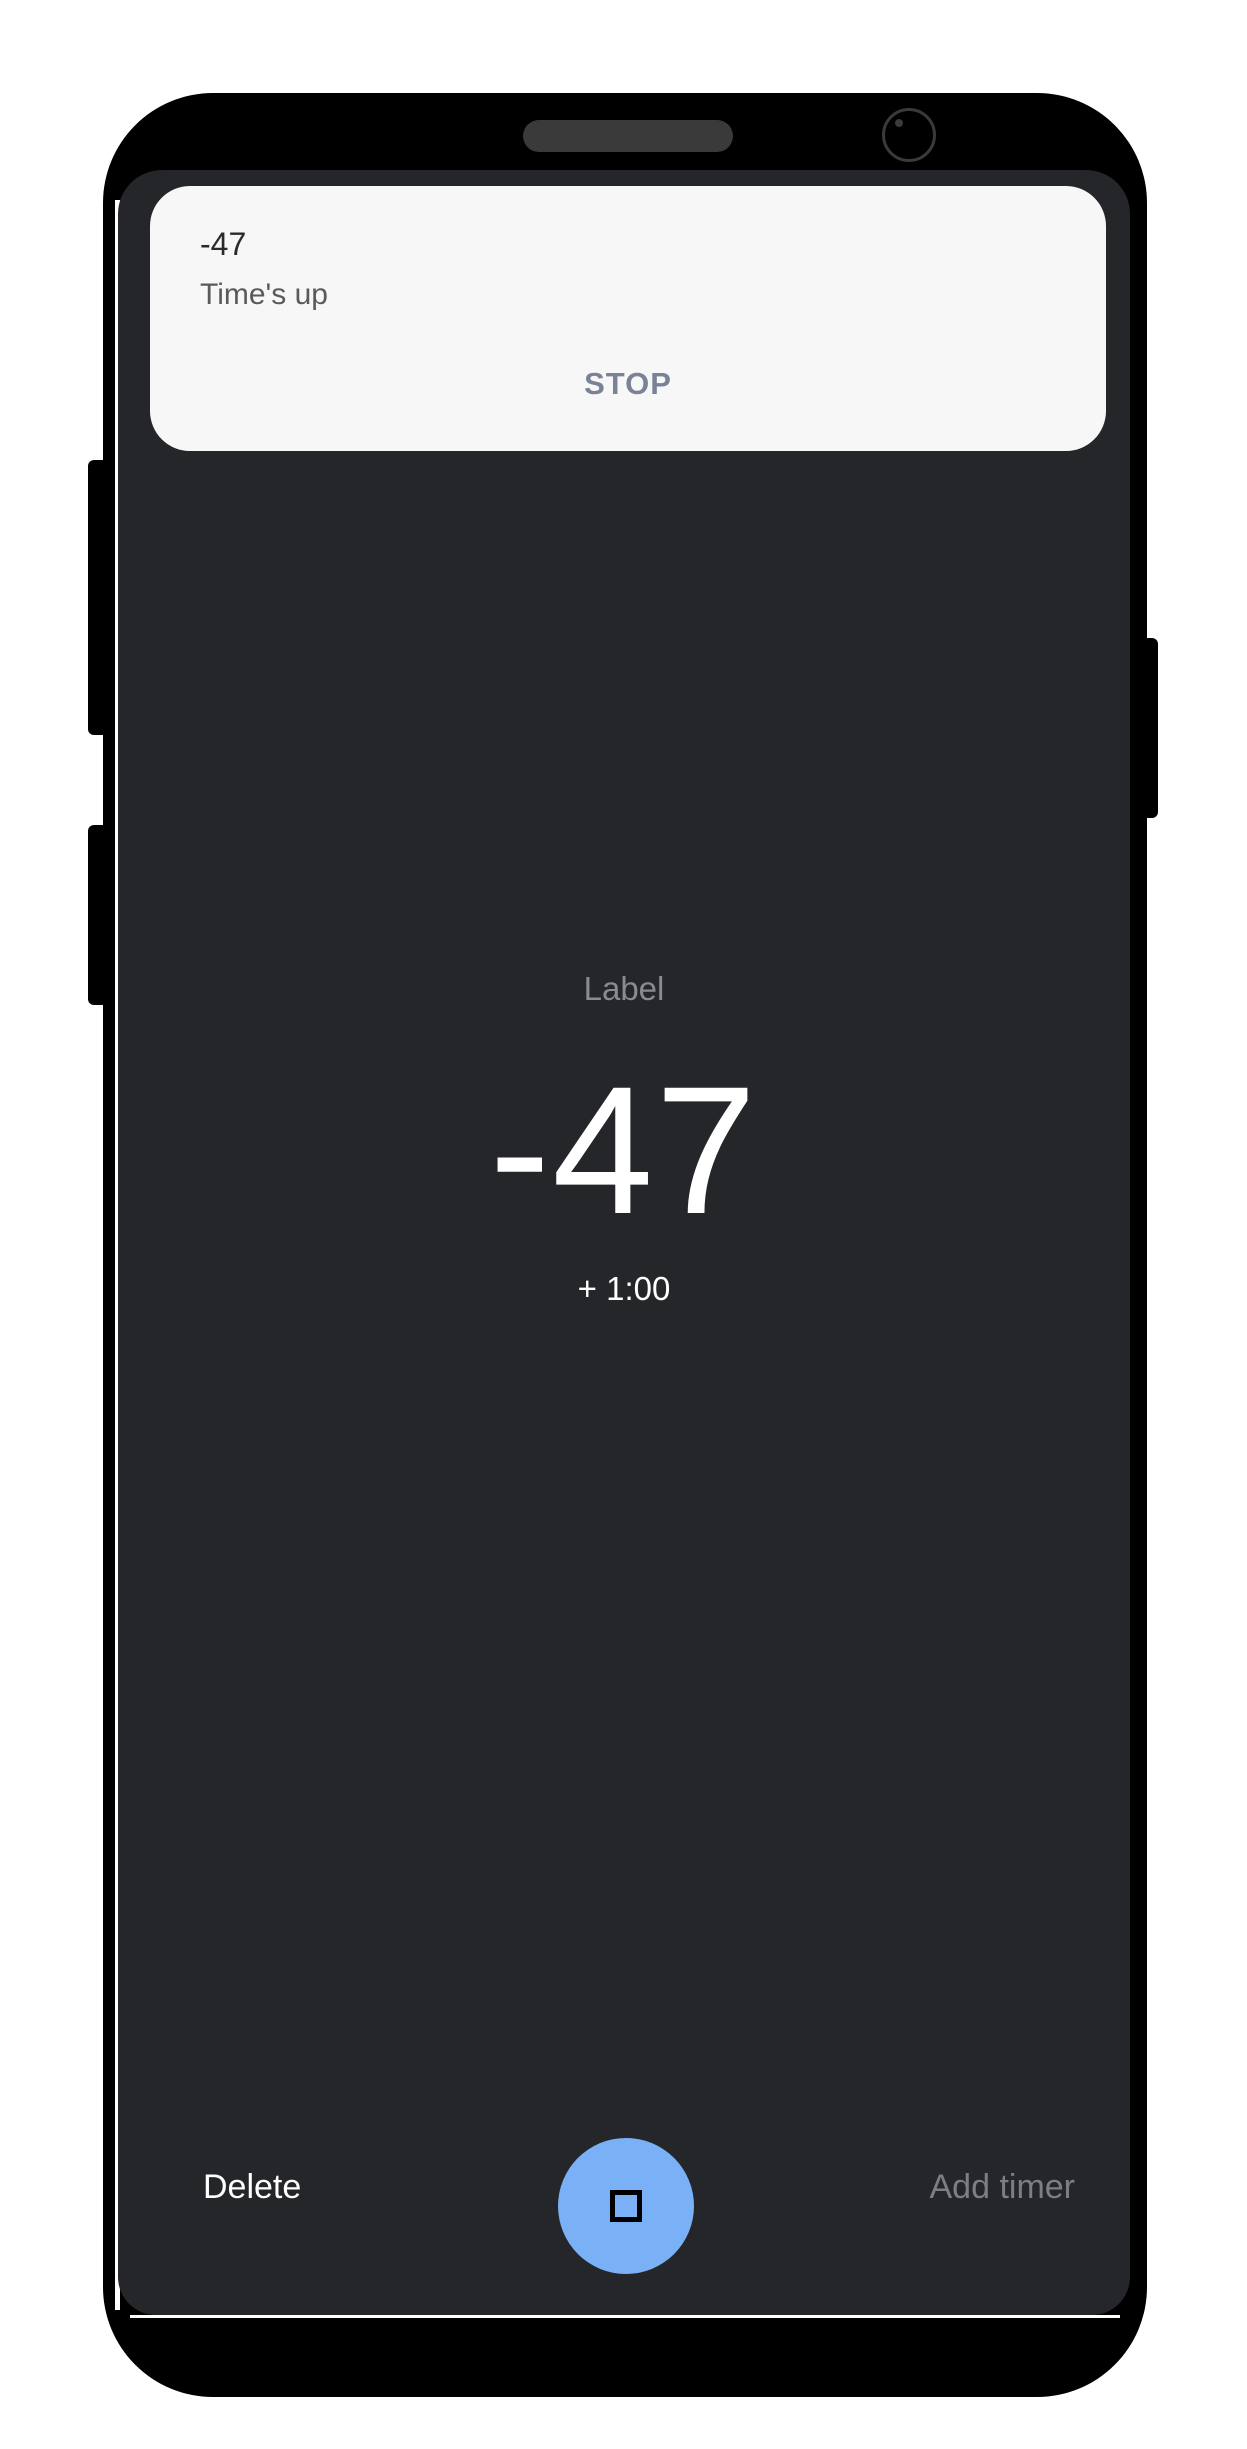 Image resolution: width=1247 pixels, height=2449 pixels. I want to click on notification-title: -47, so click(223, 244).